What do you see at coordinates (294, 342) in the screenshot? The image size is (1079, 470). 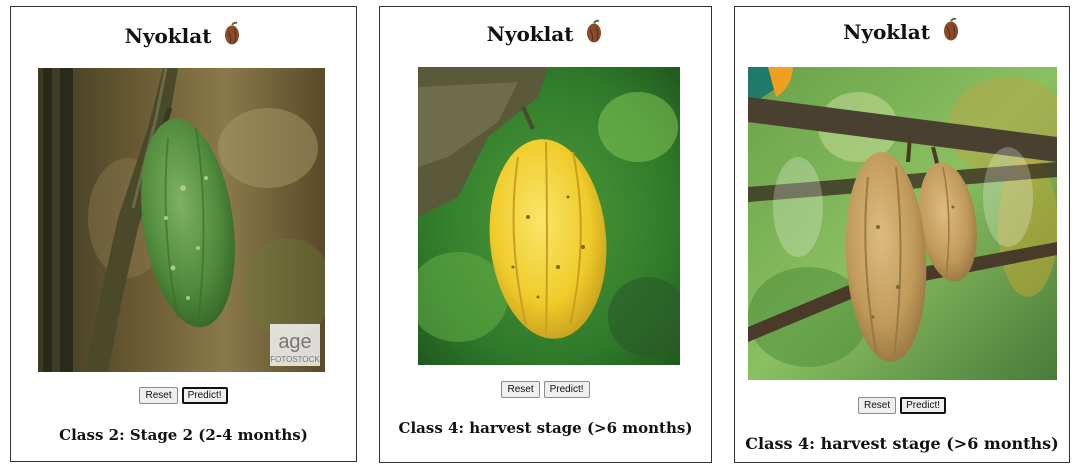 I see `watermark-logo: age` at bounding box center [294, 342].